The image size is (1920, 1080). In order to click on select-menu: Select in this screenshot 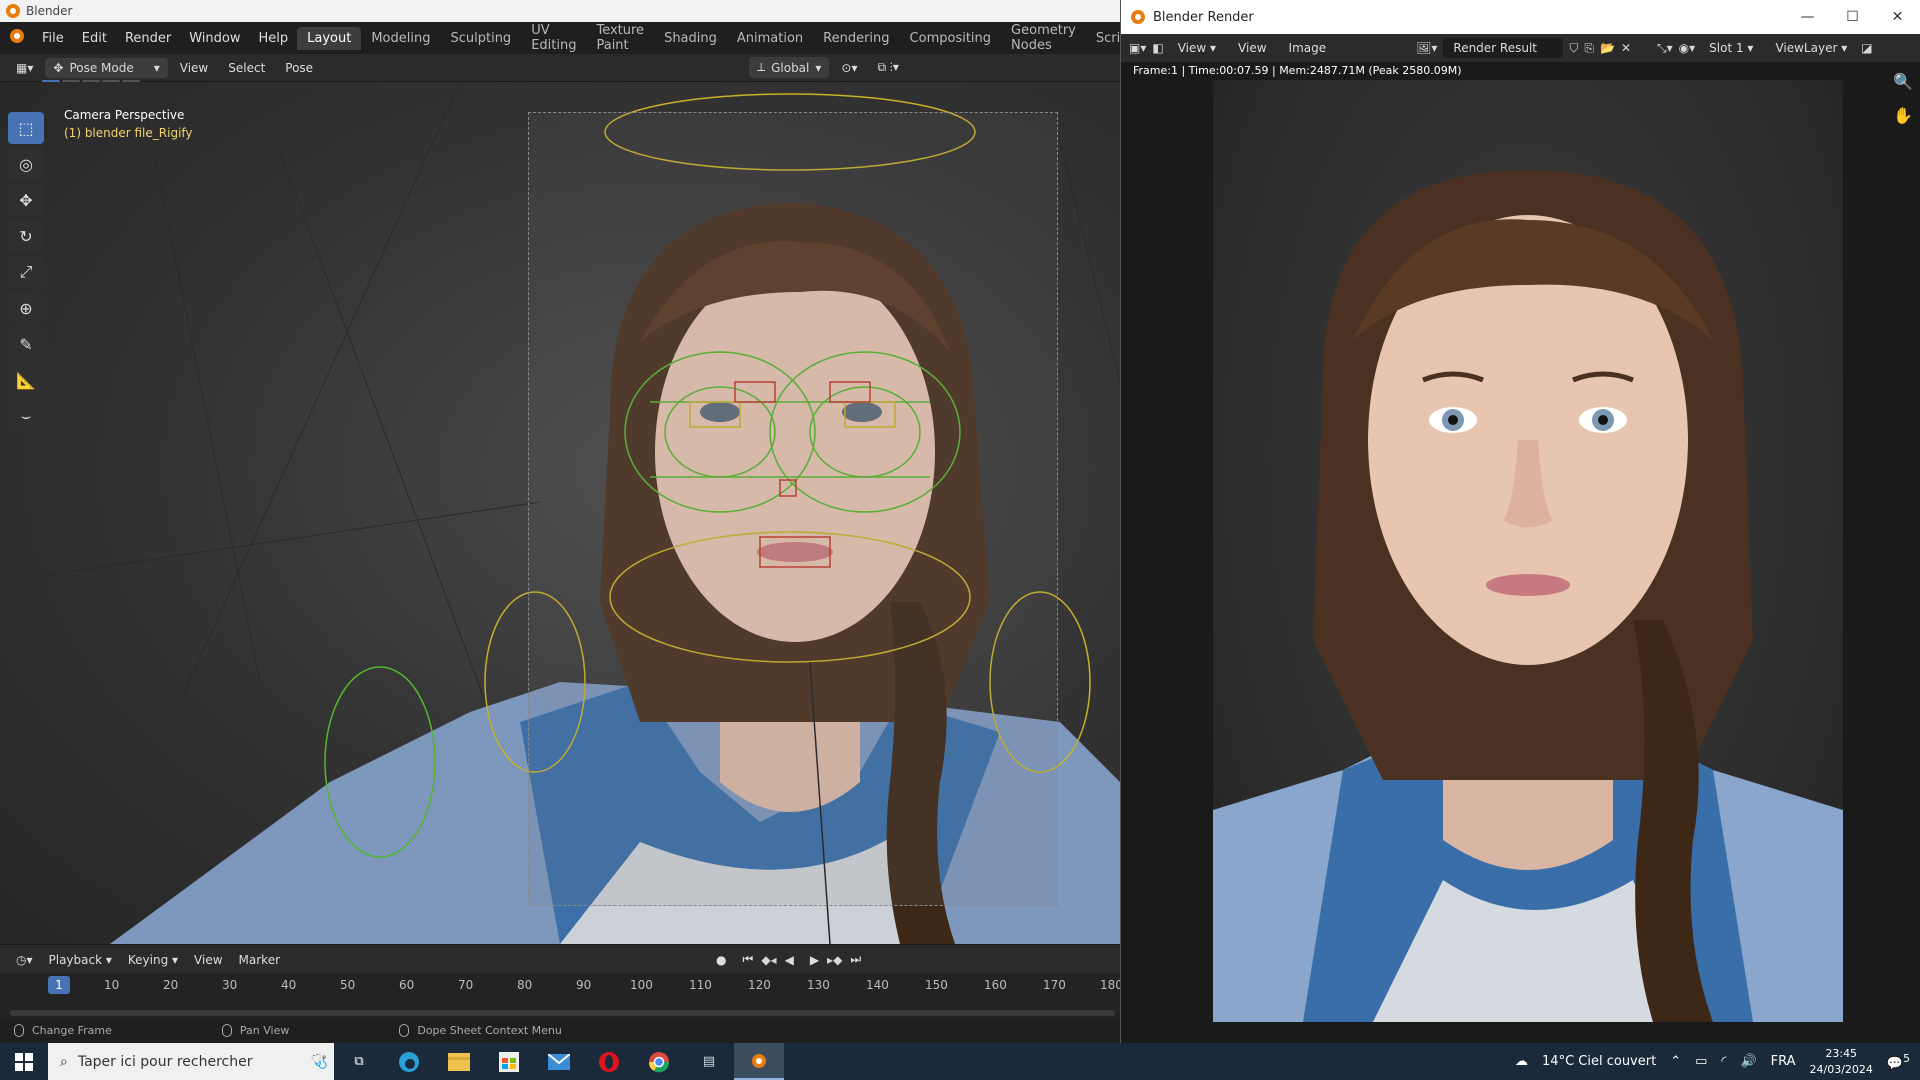, I will do `click(246, 68)`.